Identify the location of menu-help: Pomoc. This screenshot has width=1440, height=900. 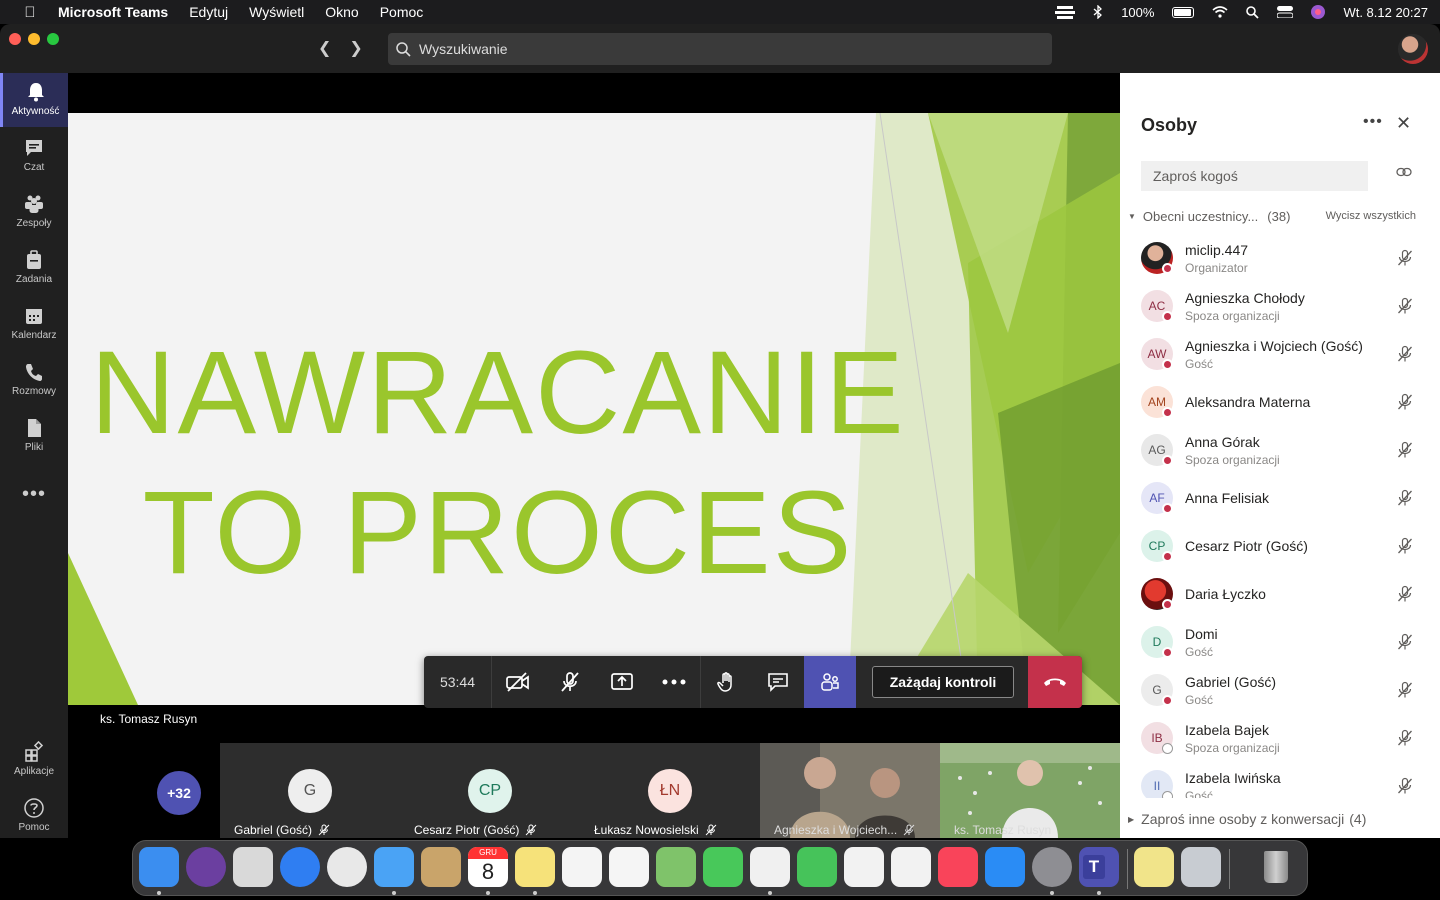
(402, 12).